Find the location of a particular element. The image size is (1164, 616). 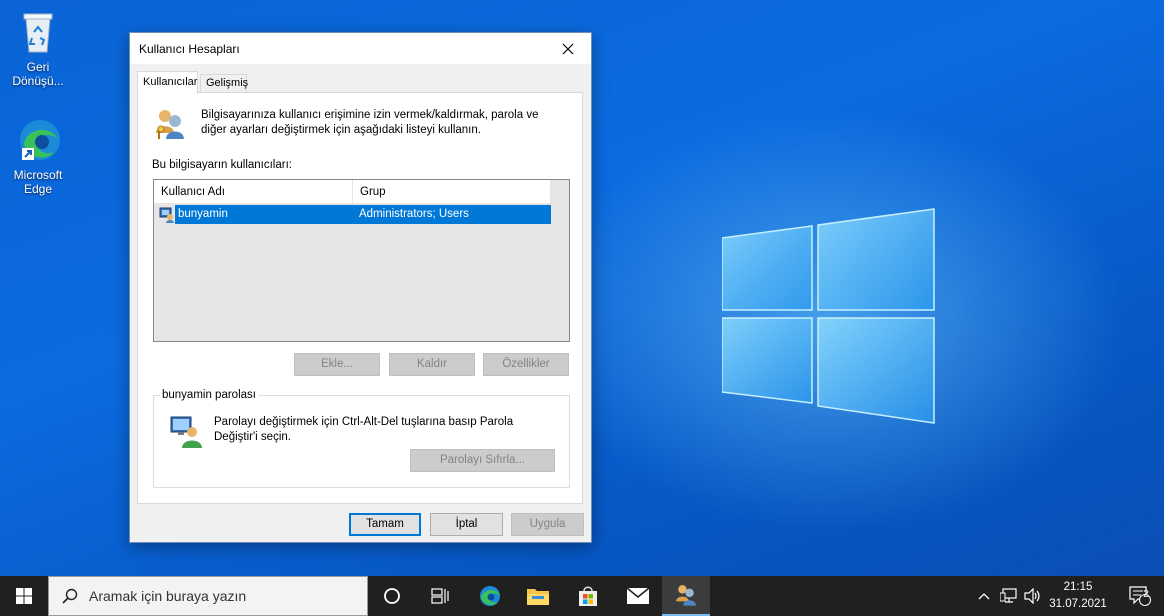

column-header-group: Grup is located at coordinates (452, 192).